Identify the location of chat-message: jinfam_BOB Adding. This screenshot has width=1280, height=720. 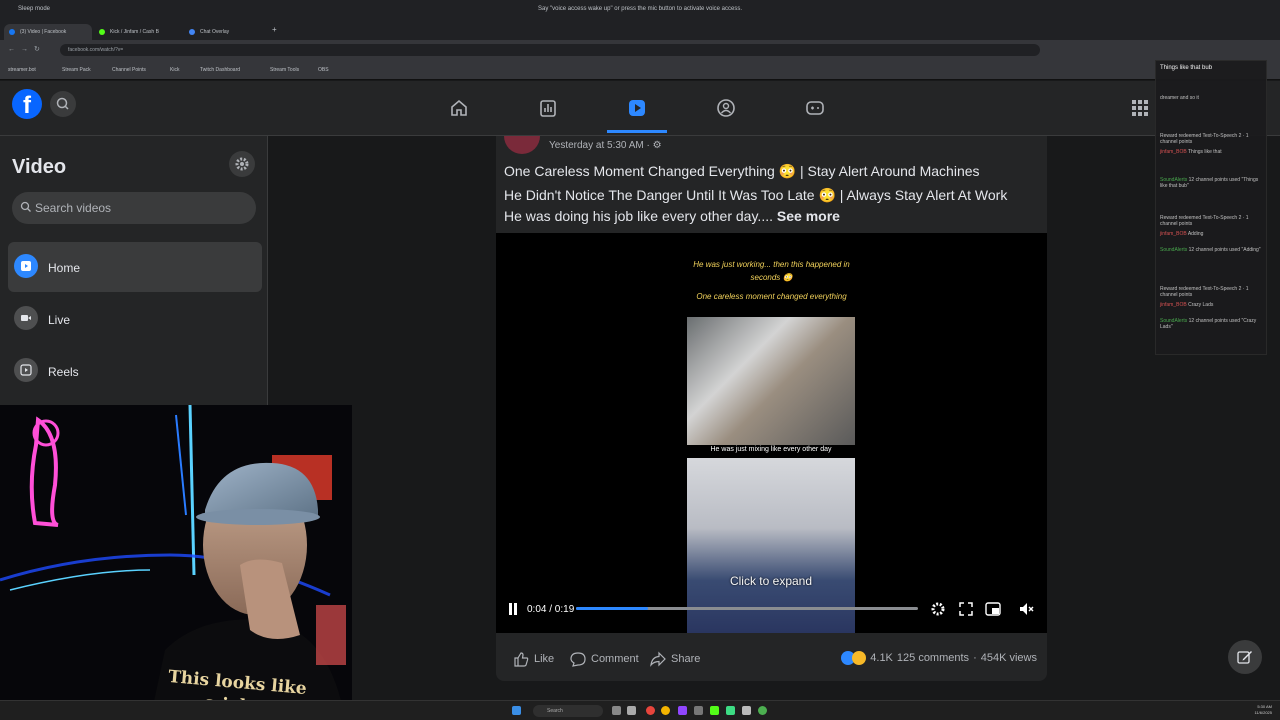
(1182, 234).